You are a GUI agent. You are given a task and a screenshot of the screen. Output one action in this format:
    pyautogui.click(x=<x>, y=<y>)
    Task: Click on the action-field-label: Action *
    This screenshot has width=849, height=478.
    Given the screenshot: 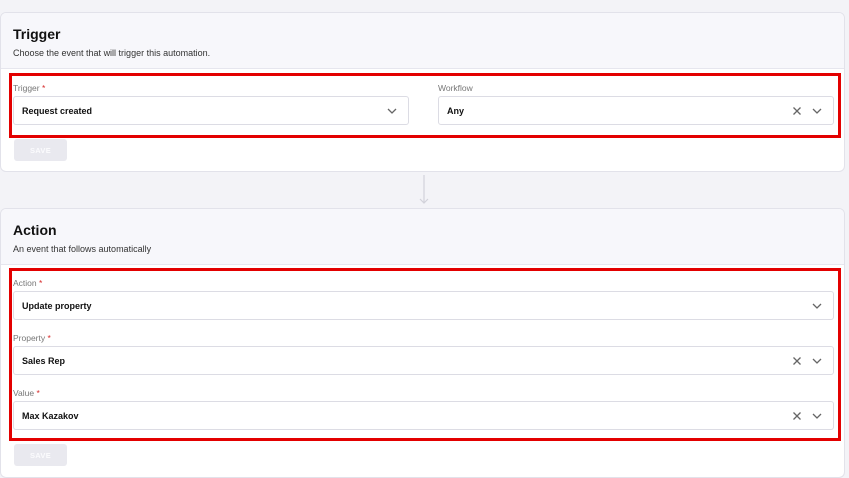 What is the action you would take?
    pyautogui.click(x=28, y=283)
    